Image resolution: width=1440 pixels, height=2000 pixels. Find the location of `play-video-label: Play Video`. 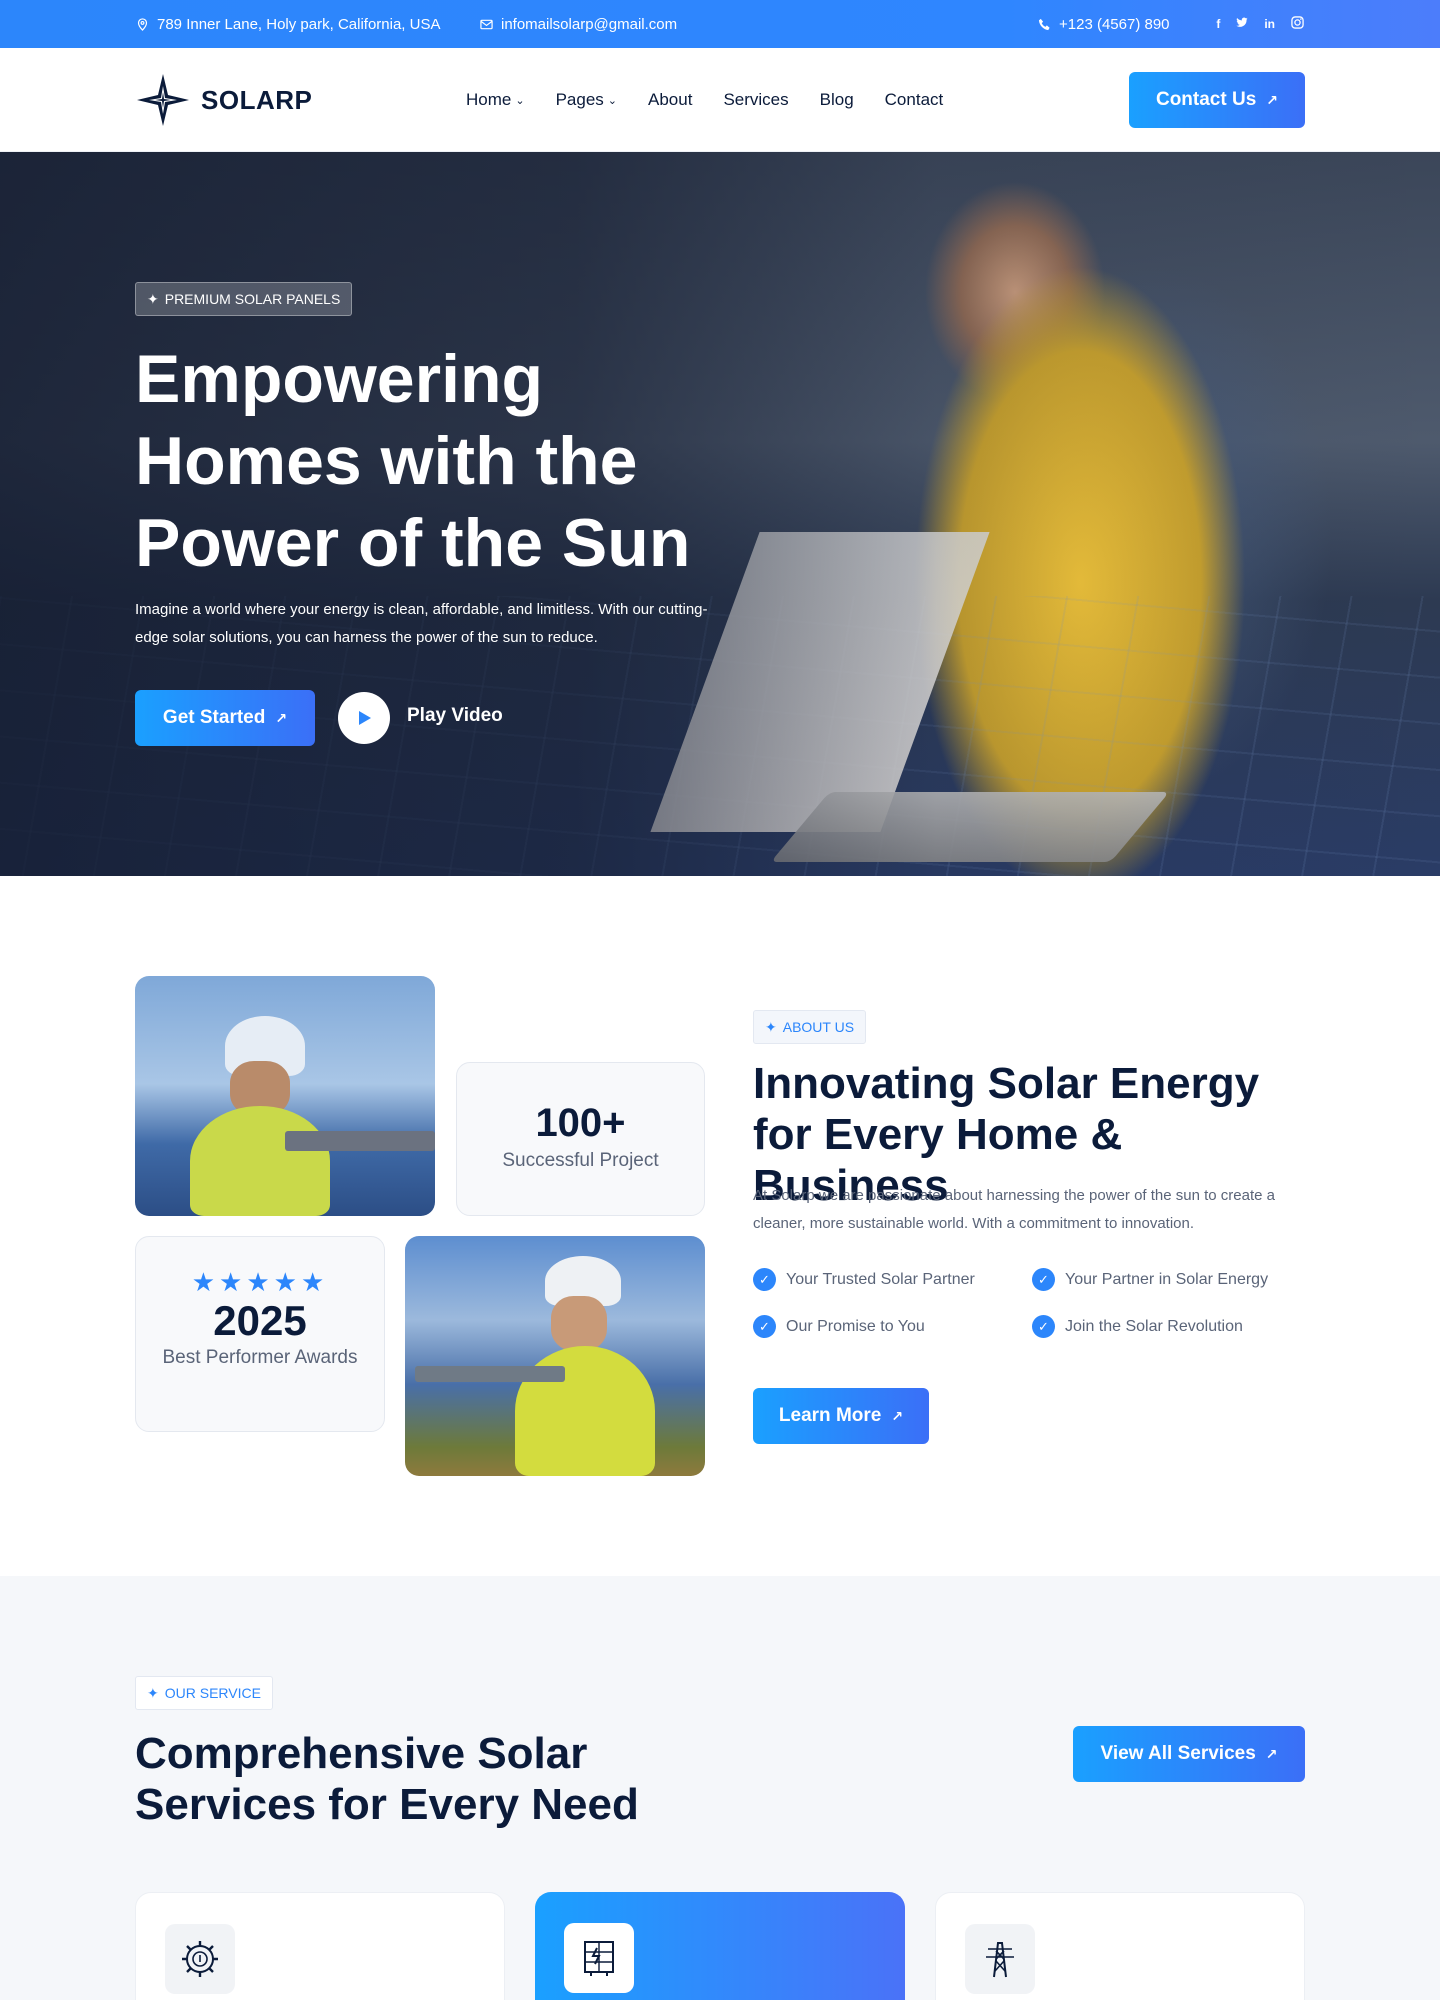

play-video-label: Play Video is located at coordinates (455, 716).